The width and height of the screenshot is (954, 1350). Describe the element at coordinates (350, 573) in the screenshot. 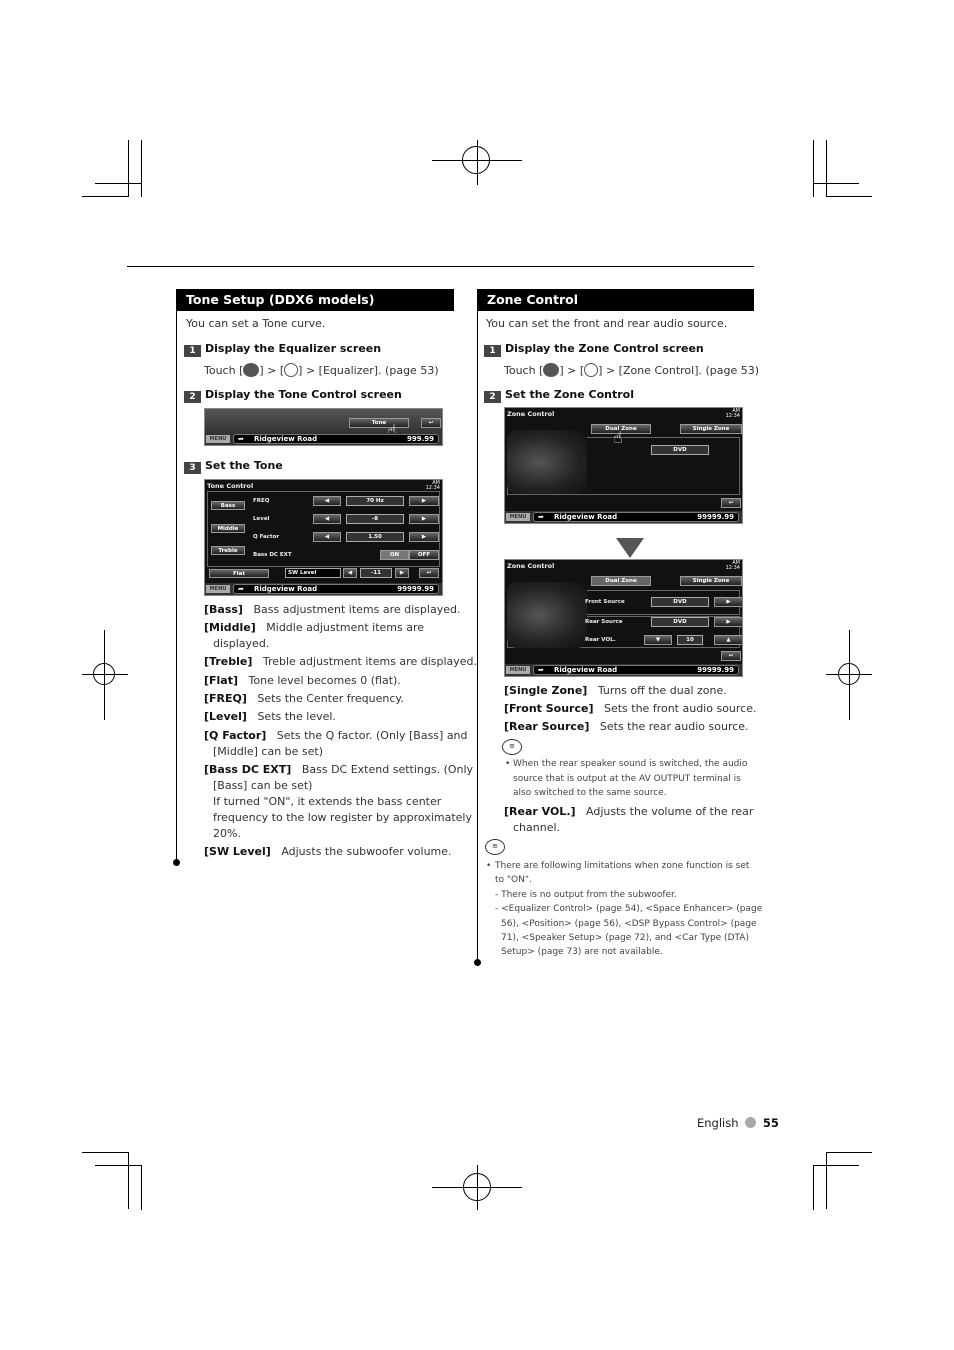

I see `sw-down: ◀` at that location.